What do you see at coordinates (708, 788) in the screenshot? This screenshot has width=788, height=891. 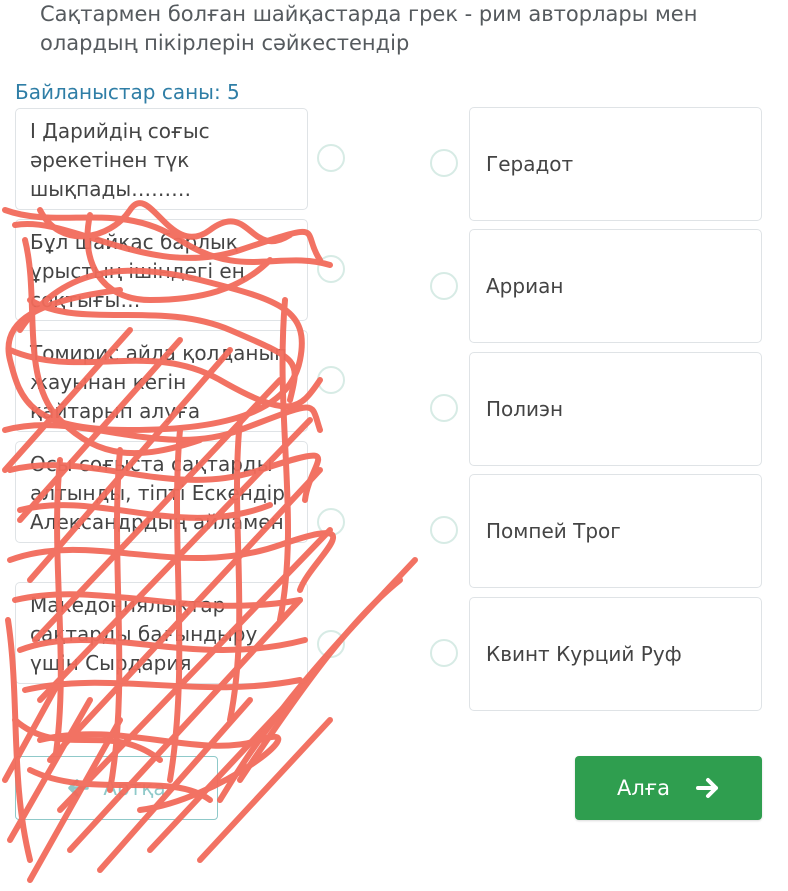 I see `arrow-right-icon` at bounding box center [708, 788].